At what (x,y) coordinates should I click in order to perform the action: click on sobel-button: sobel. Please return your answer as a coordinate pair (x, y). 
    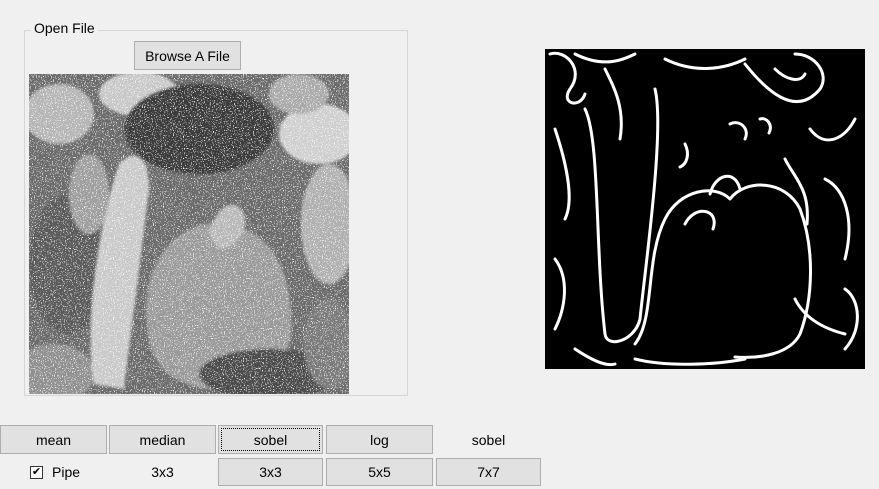
    Looking at the image, I should click on (270, 439).